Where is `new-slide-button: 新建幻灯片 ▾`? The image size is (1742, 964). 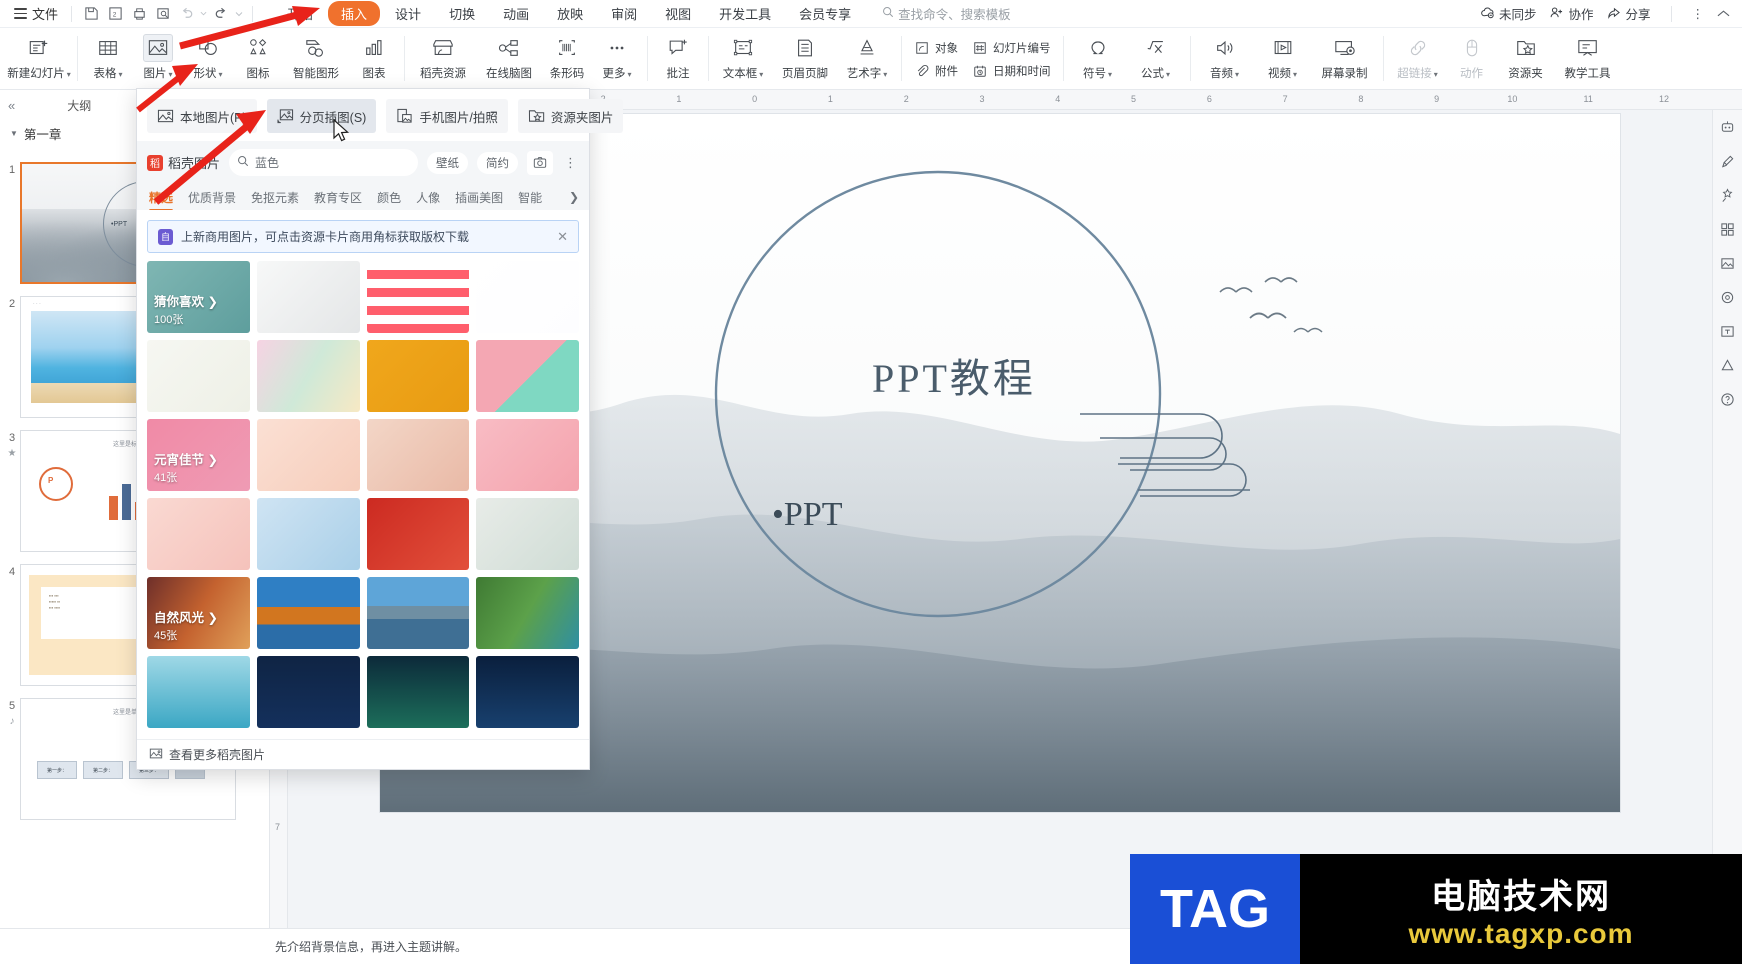 new-slide-button: 新建幻灯片 ▾ is located at coordinates (39, 59).